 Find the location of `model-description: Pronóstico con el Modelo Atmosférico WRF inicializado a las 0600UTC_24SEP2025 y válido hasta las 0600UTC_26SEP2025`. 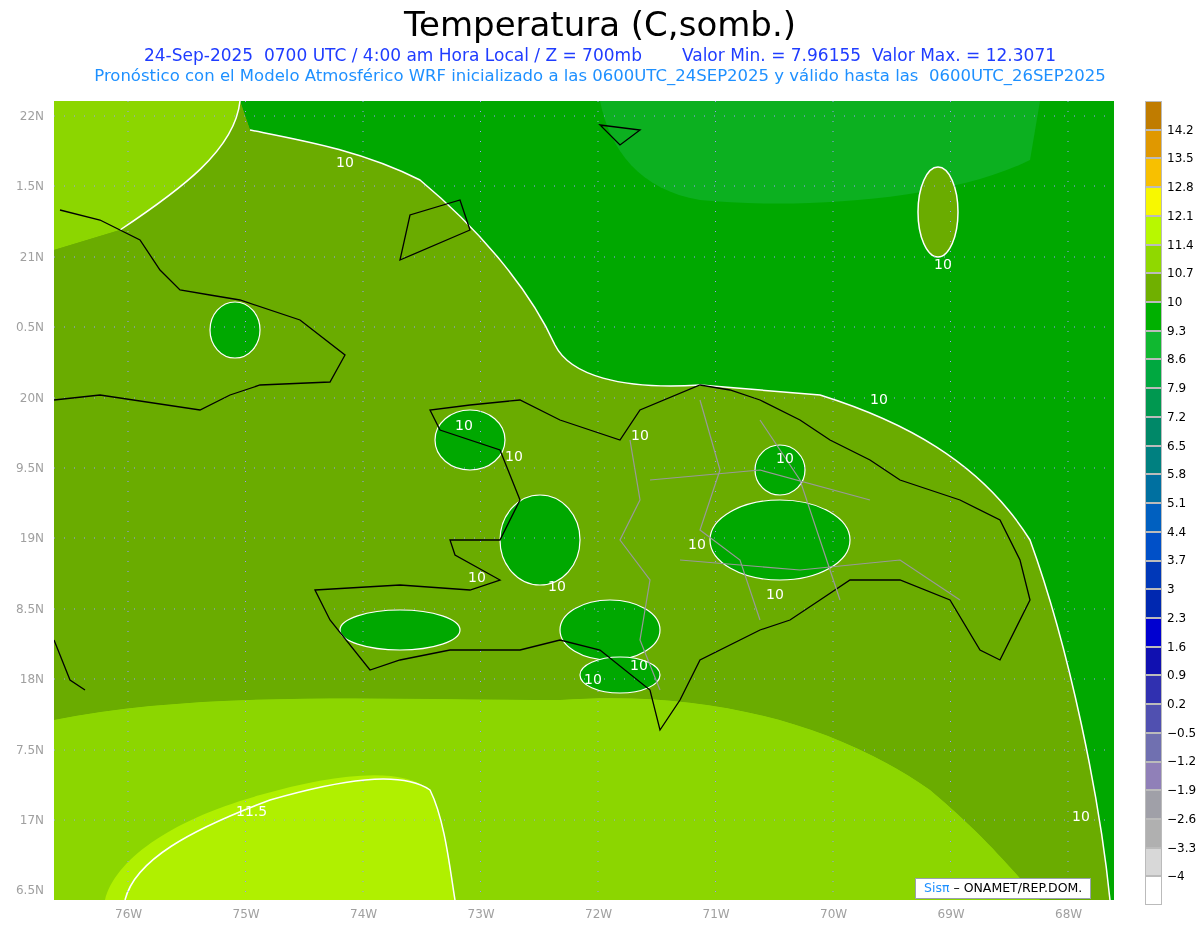

model-description: Pronóstico con el Modelo Atmosférico WRF inicializado a las 0600UTC_24SEP2025 y válido hasta las 0600UTC_26SEP2025 is located at coordinates (600, 76).